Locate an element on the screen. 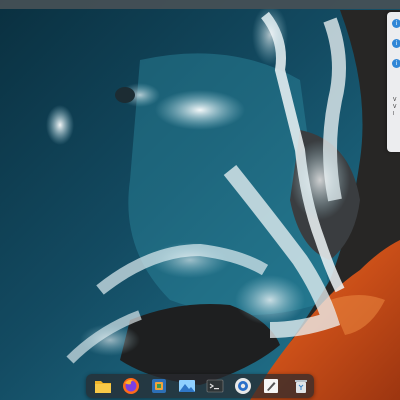  dock-item-firefox is located at coordinates (131, 386).